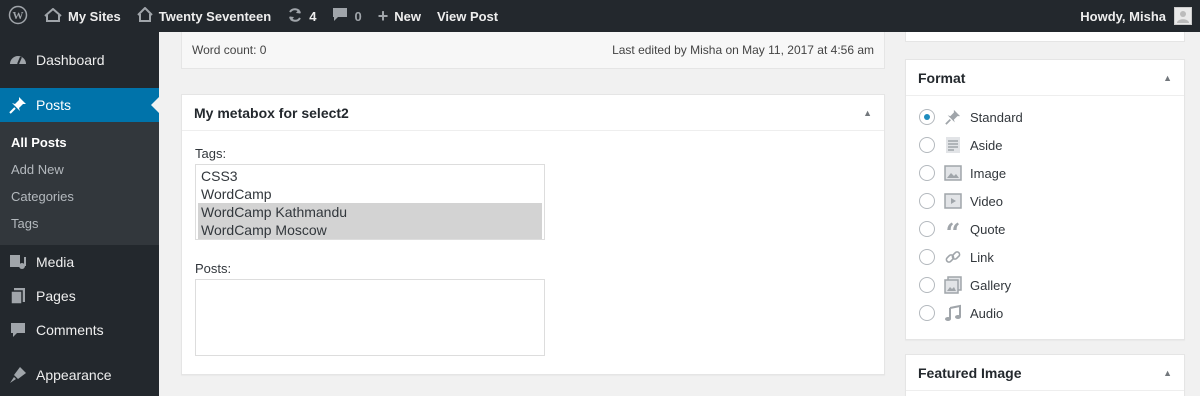  What do you see at coordinates (370, 212) in the screenshot?
I see `tag-option-selected: WordCamp Kathmandu` at bounding box center [370, 212].